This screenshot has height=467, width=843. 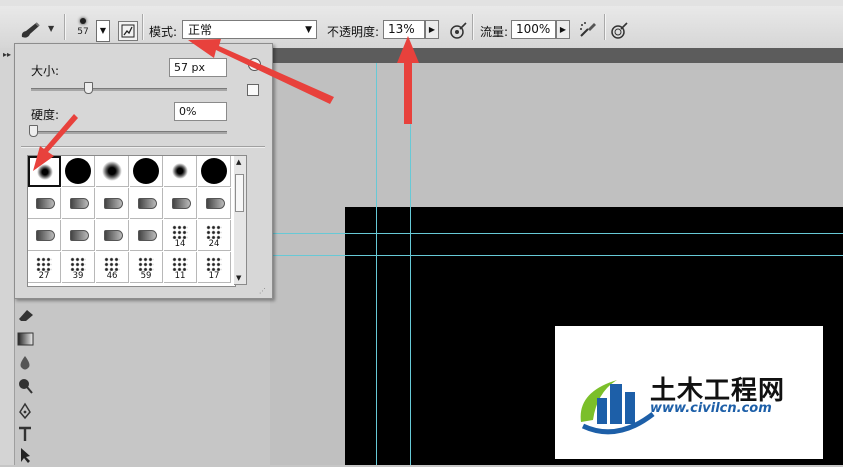 I want to click on toggle-brush-panel-button, so click(x=128, y=31).